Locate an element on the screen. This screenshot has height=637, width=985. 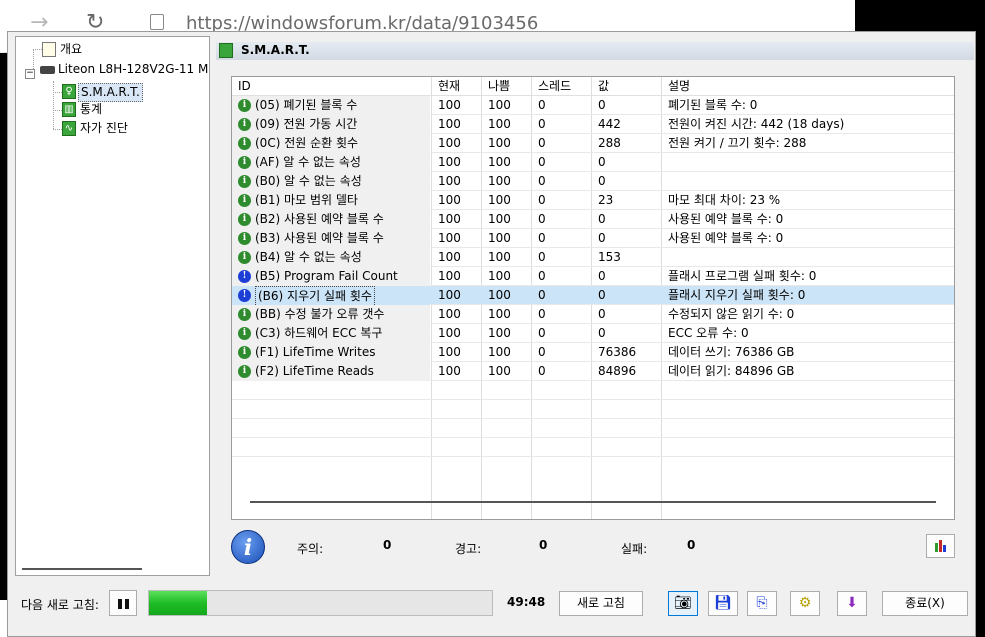
sidebar-item-label: 통계 is located at coordinates (91, 109).